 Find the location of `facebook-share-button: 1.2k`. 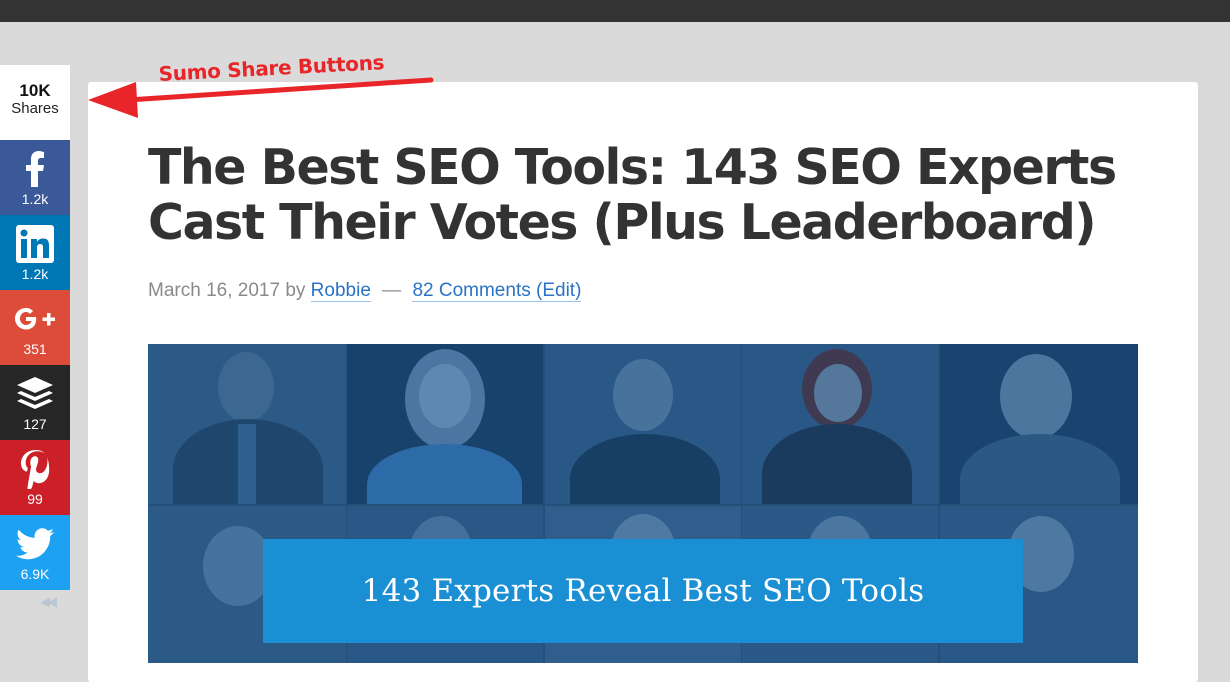

facebook-share-button: 1.2k is located at coordinates (35, 177).